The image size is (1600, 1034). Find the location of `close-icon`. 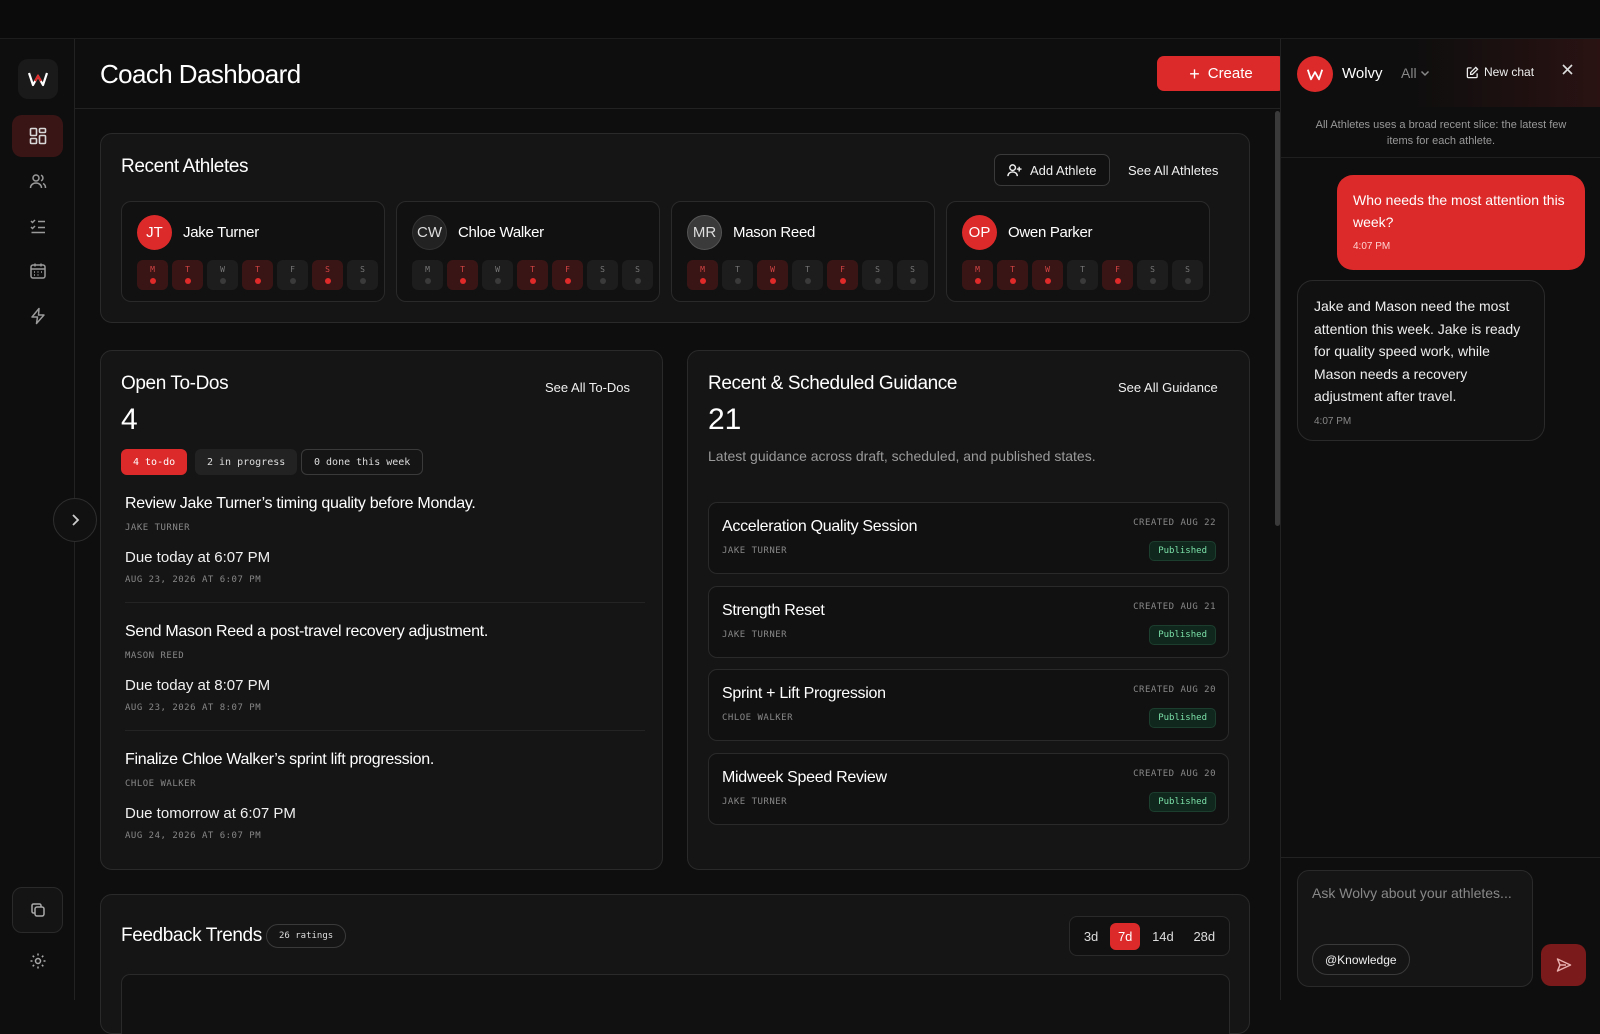

close-icon is located at coordinates (1567, 69).